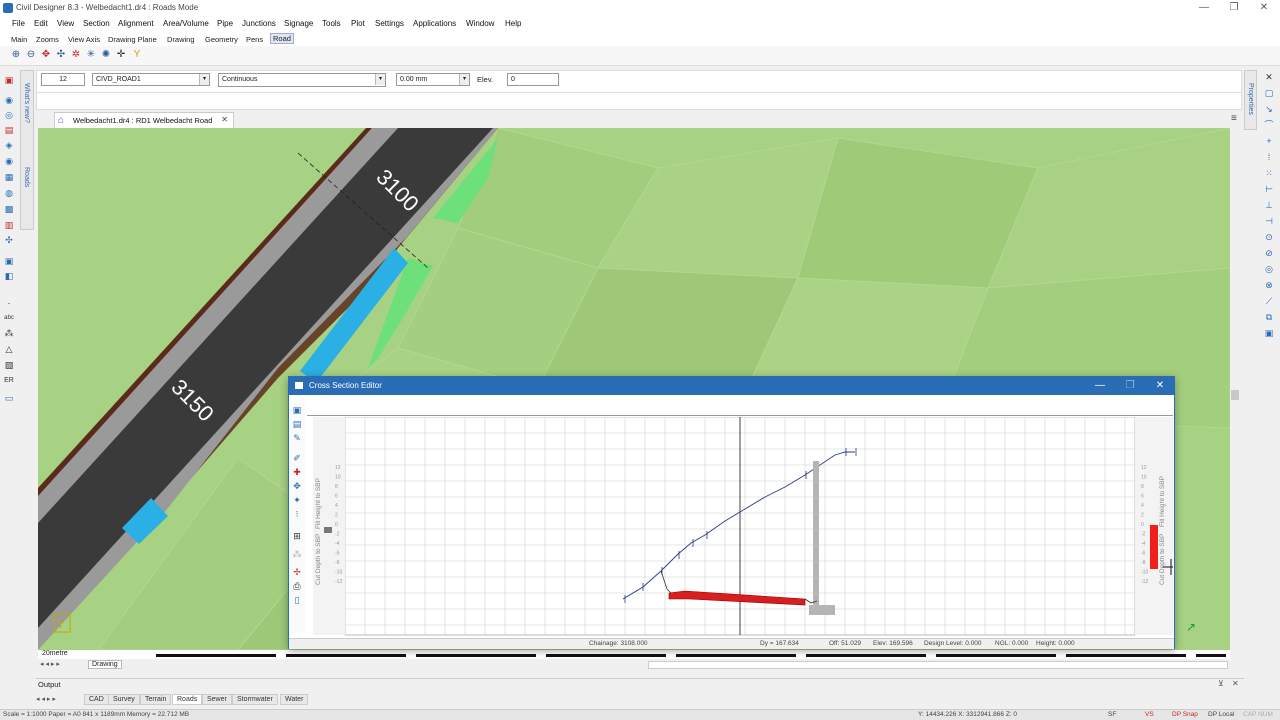 The image size is (1280, 720). I want to click on table-icon: ▩, so click(9, 209).